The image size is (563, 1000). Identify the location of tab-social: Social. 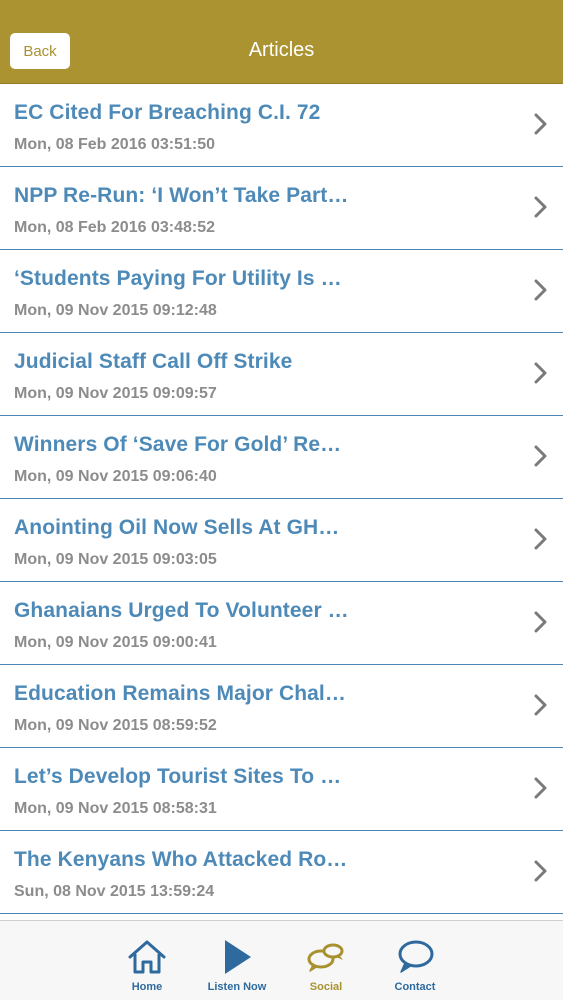
(326, 960).